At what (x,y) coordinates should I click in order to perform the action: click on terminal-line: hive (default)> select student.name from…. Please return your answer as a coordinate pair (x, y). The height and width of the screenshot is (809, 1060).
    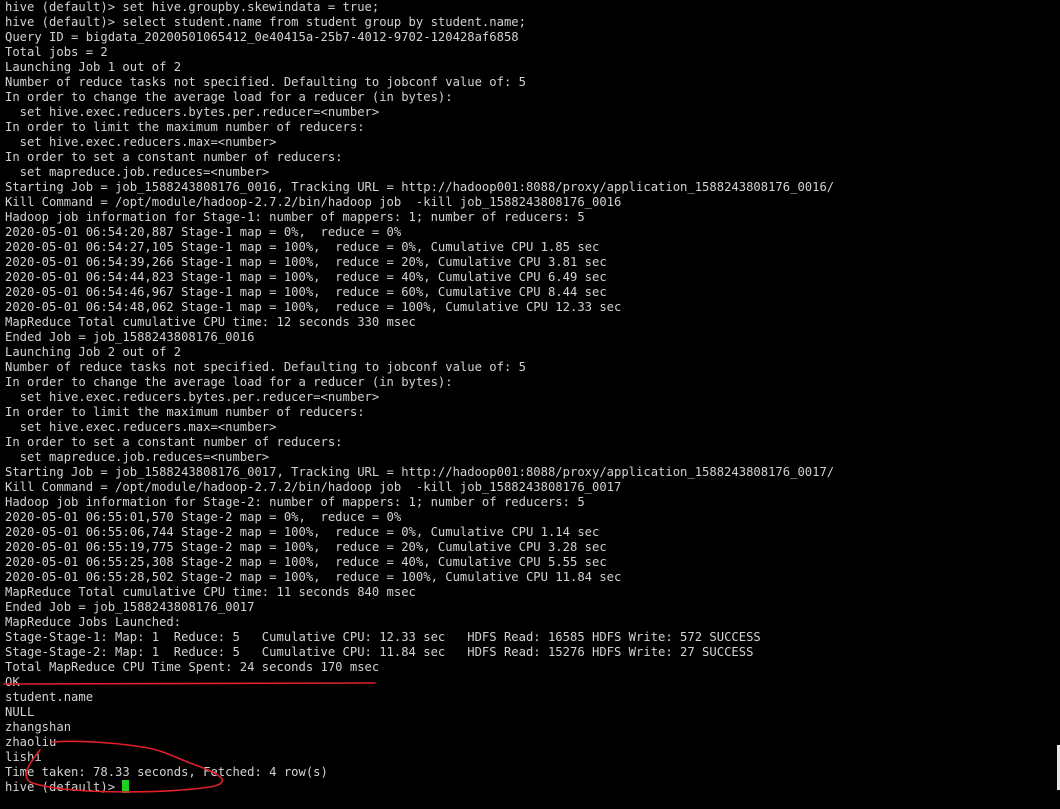
    Looking at the image, I should click on (265, 22).